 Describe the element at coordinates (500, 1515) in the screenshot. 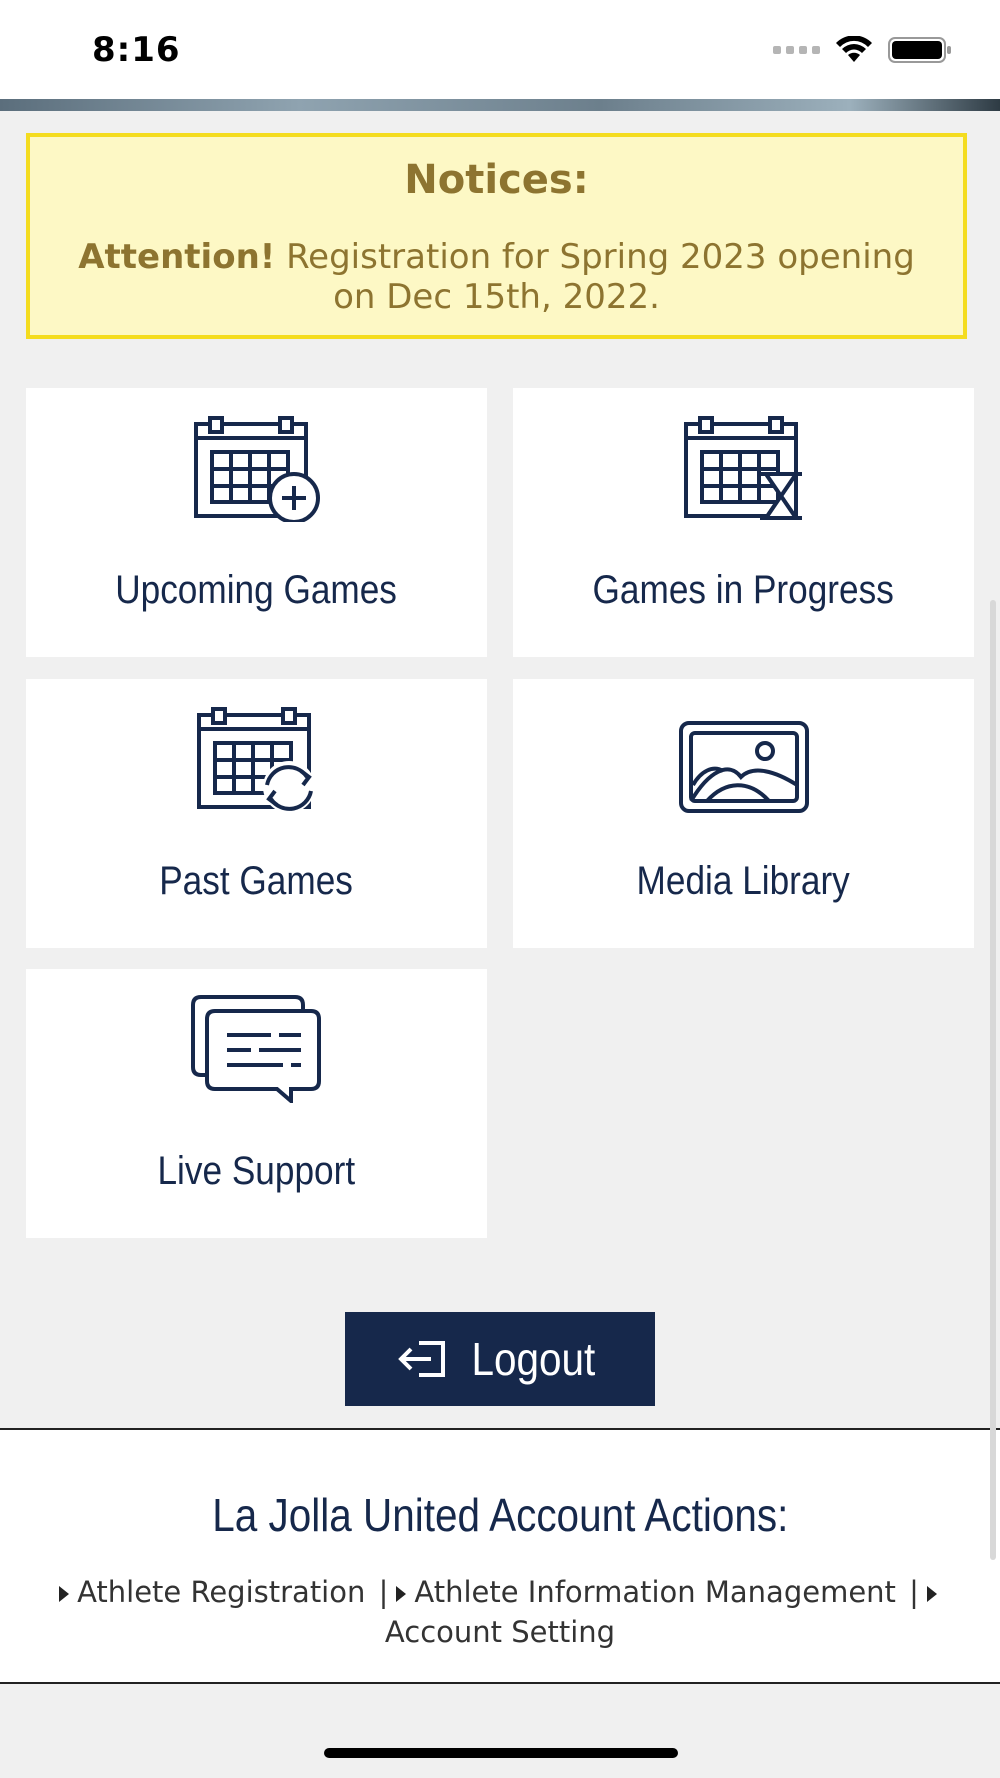

I see `account-actions-title: La Jolla United Account Actions:` at that location.